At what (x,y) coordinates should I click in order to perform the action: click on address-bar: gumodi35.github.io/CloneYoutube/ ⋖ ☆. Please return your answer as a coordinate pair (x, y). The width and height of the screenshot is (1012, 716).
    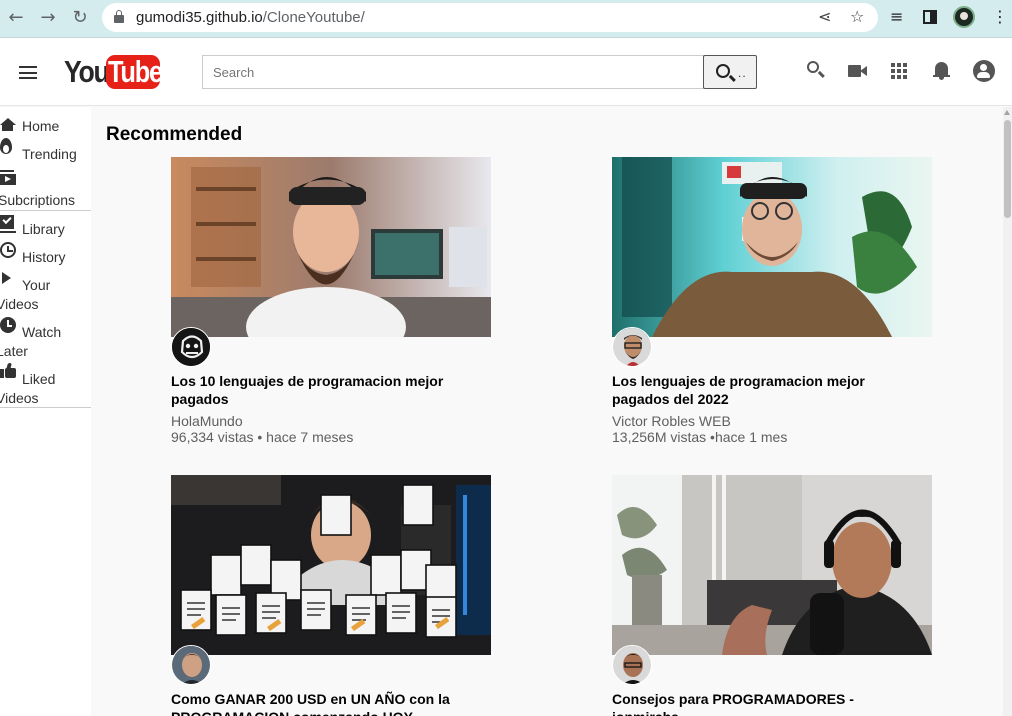
    Looking at the image, I should click on (490, 17).